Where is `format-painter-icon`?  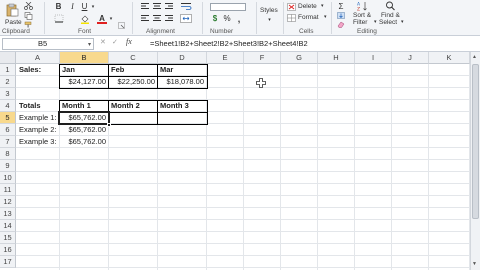
format-painter-icon is located at coordinates (28, 24).